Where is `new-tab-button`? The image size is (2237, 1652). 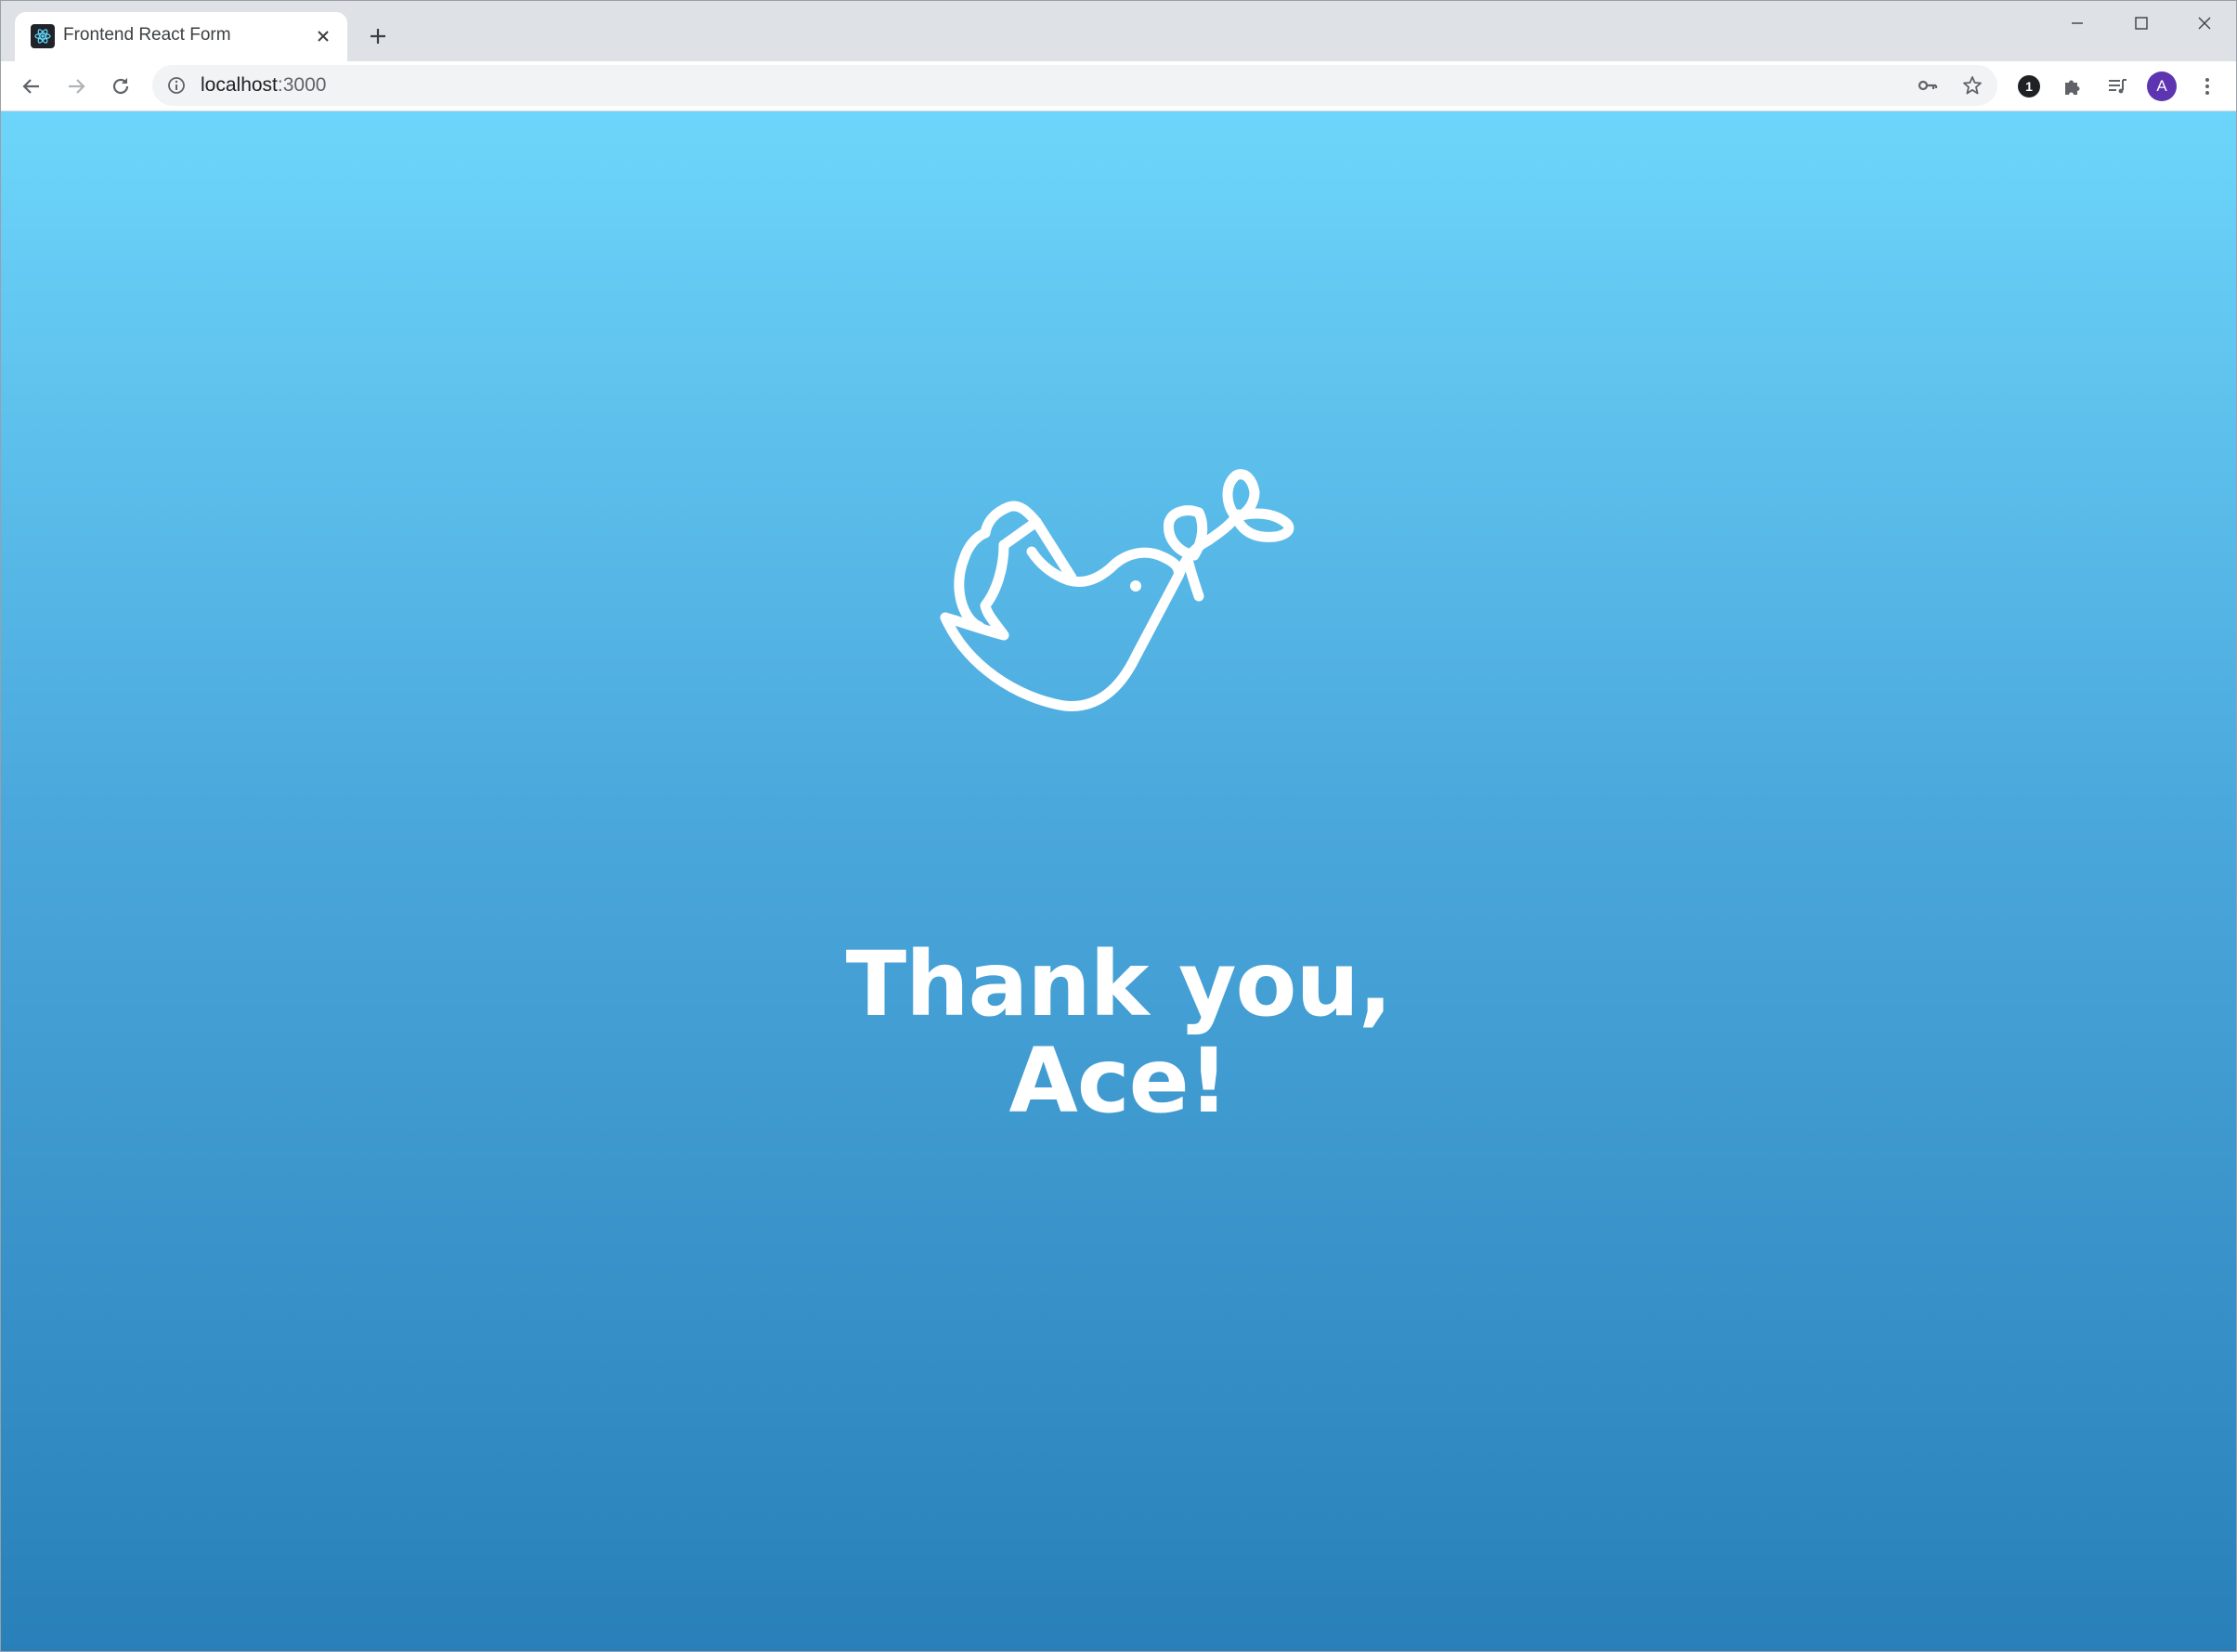
new-tab-button is located at coordinates (378, 37).